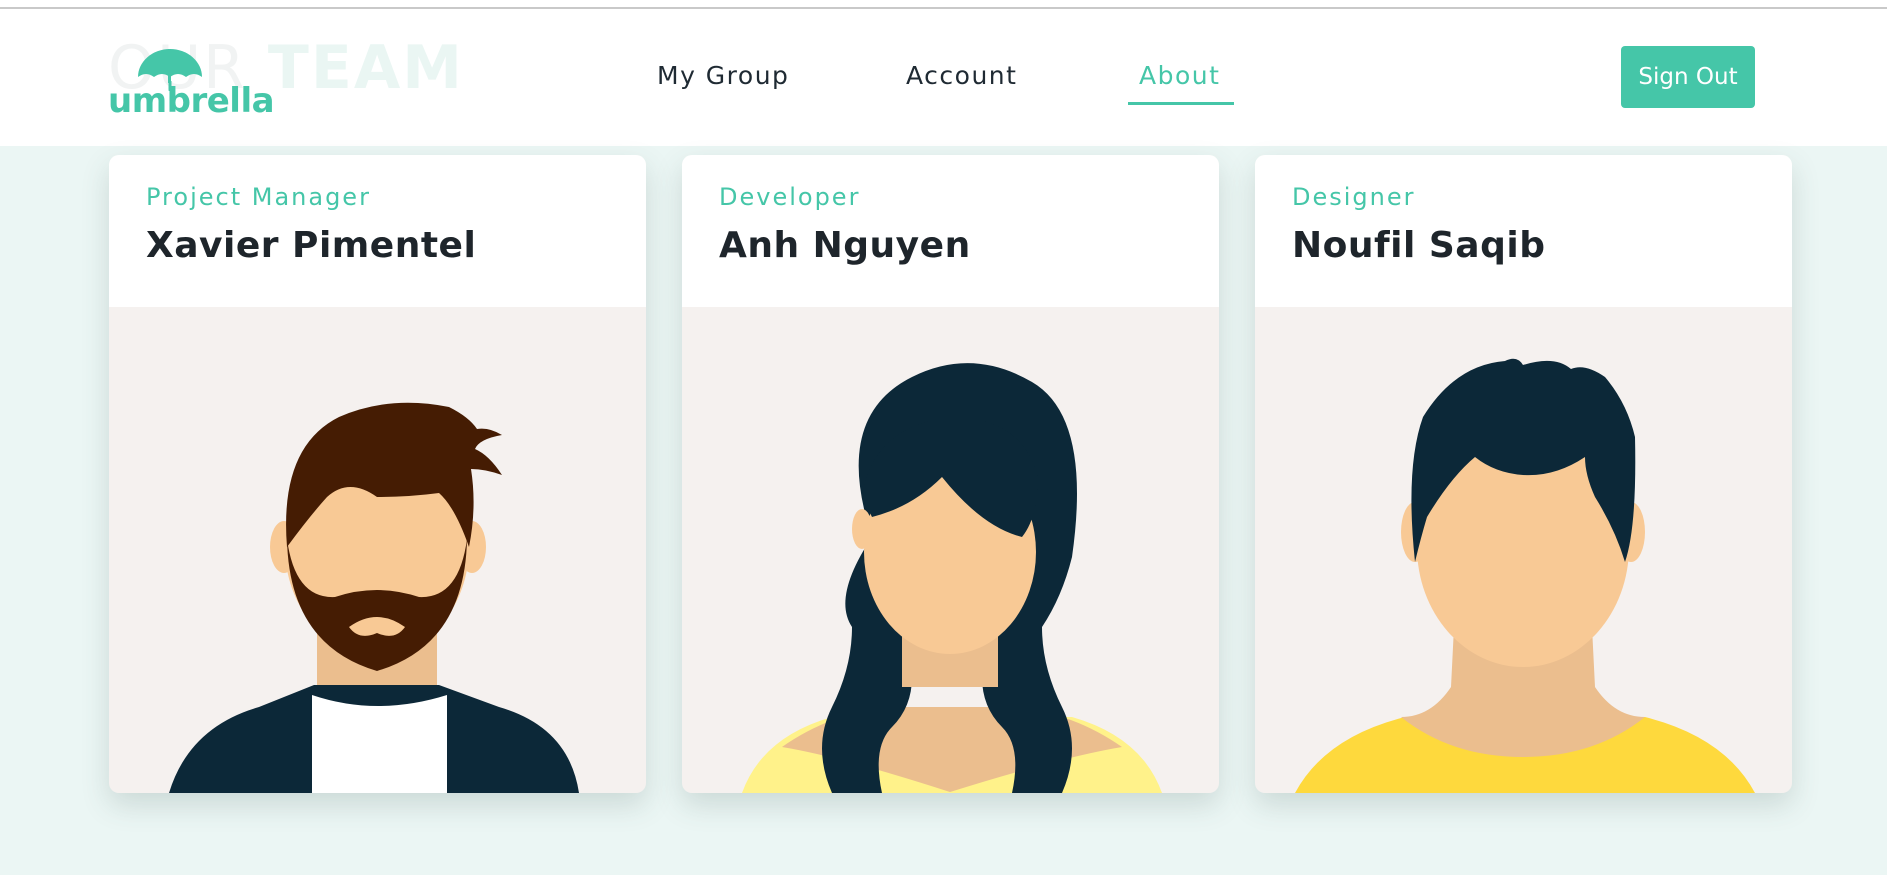 Image resolution: width=1887 pixels, height=875 pixels. I want to click on member-role: Developer, so click(790, 197).